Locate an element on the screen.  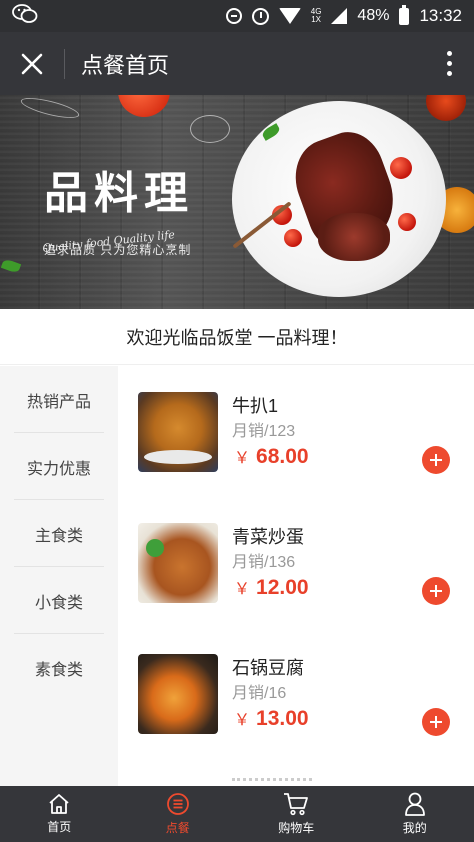
product-item: 青菜炒蛋 月销/136 ￥ 12.00 is located at coordinates (296, 562).